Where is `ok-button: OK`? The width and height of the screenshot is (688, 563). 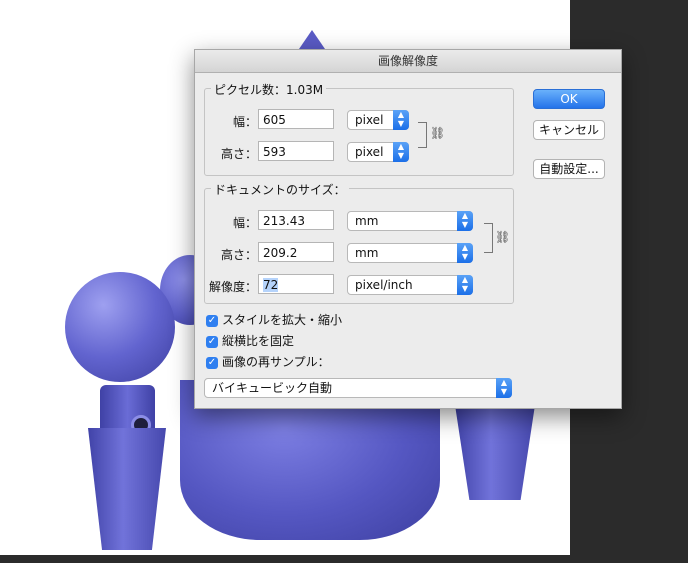 ok-button: OK is located at coordinates (569, 99).